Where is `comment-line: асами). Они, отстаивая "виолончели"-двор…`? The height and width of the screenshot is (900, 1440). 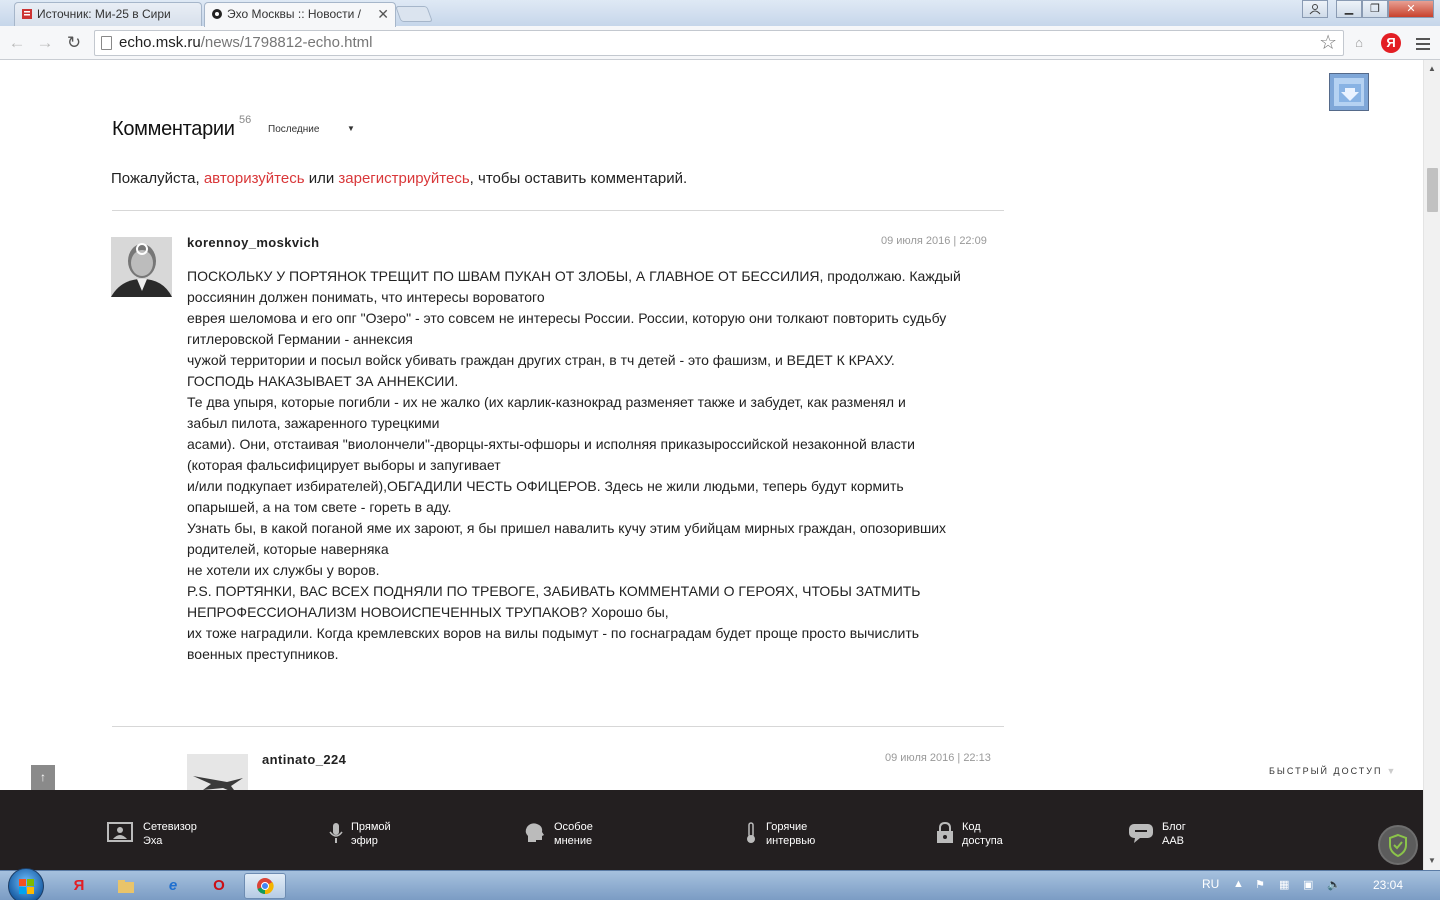 comment-line: асами). Они, отстаивая "виолончели"-двор… is located at coordinates (551, 444).